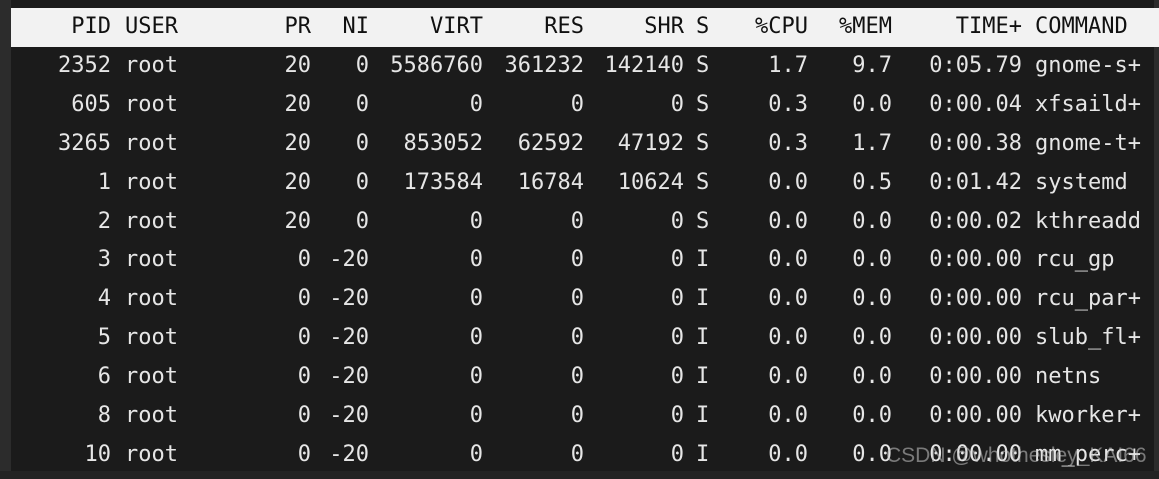 The image size is (1159, 479). I want to click on cell-time: 0:00.02, so click(975, 221).